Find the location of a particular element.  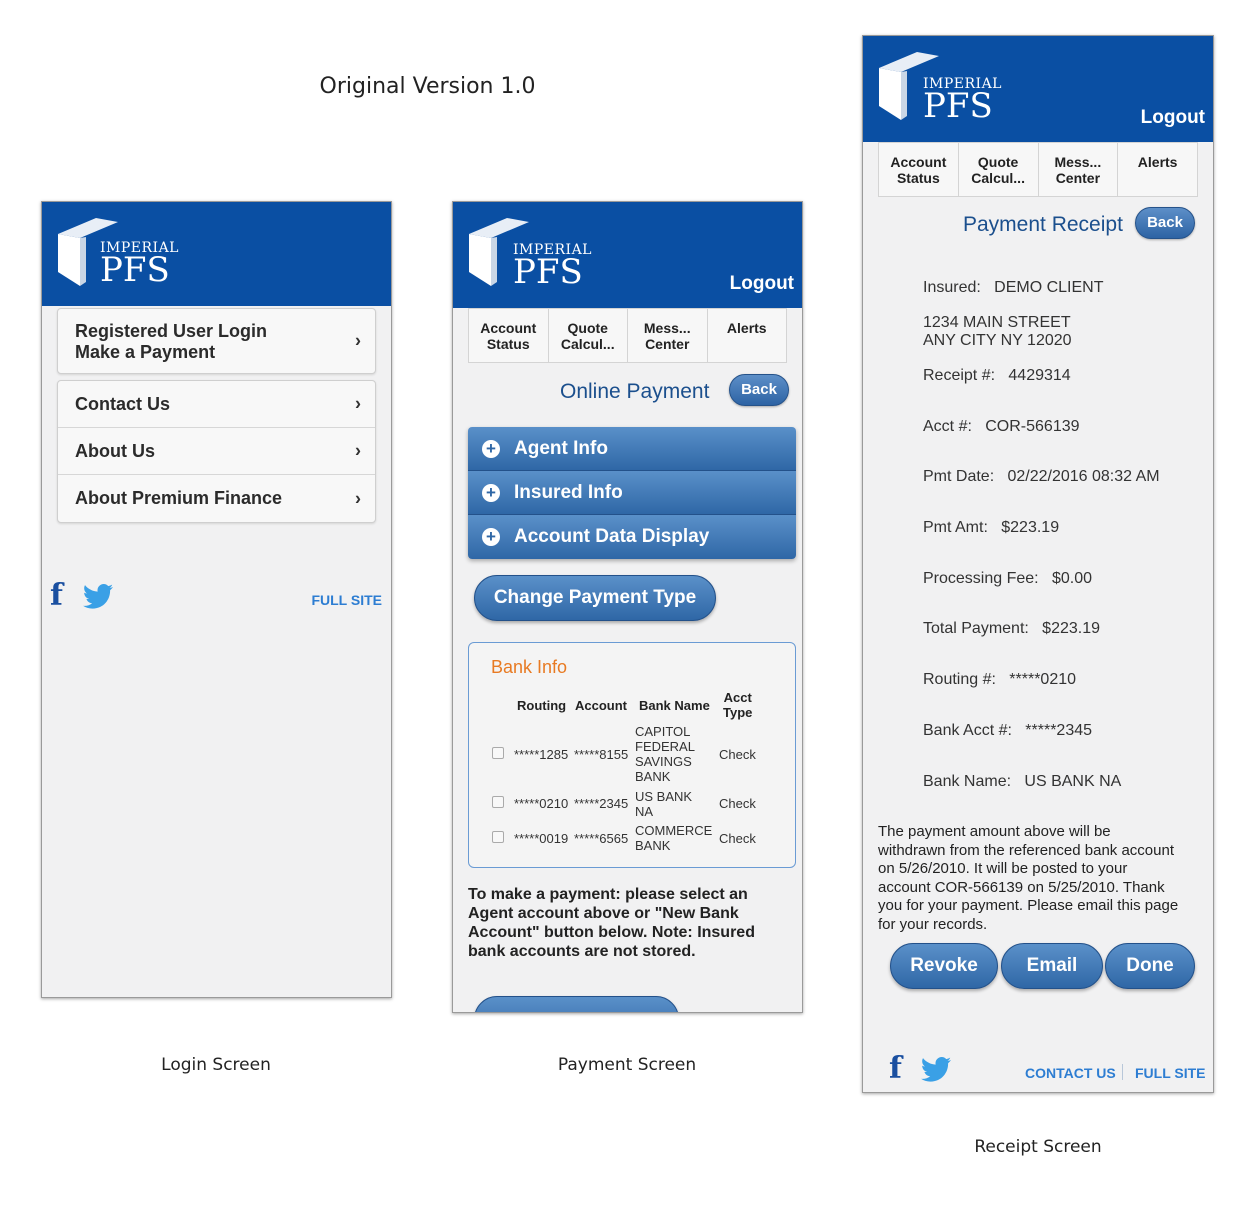

payment-amount-field: Pmt Amt: $223.19 is located at coordinates (991, 527).